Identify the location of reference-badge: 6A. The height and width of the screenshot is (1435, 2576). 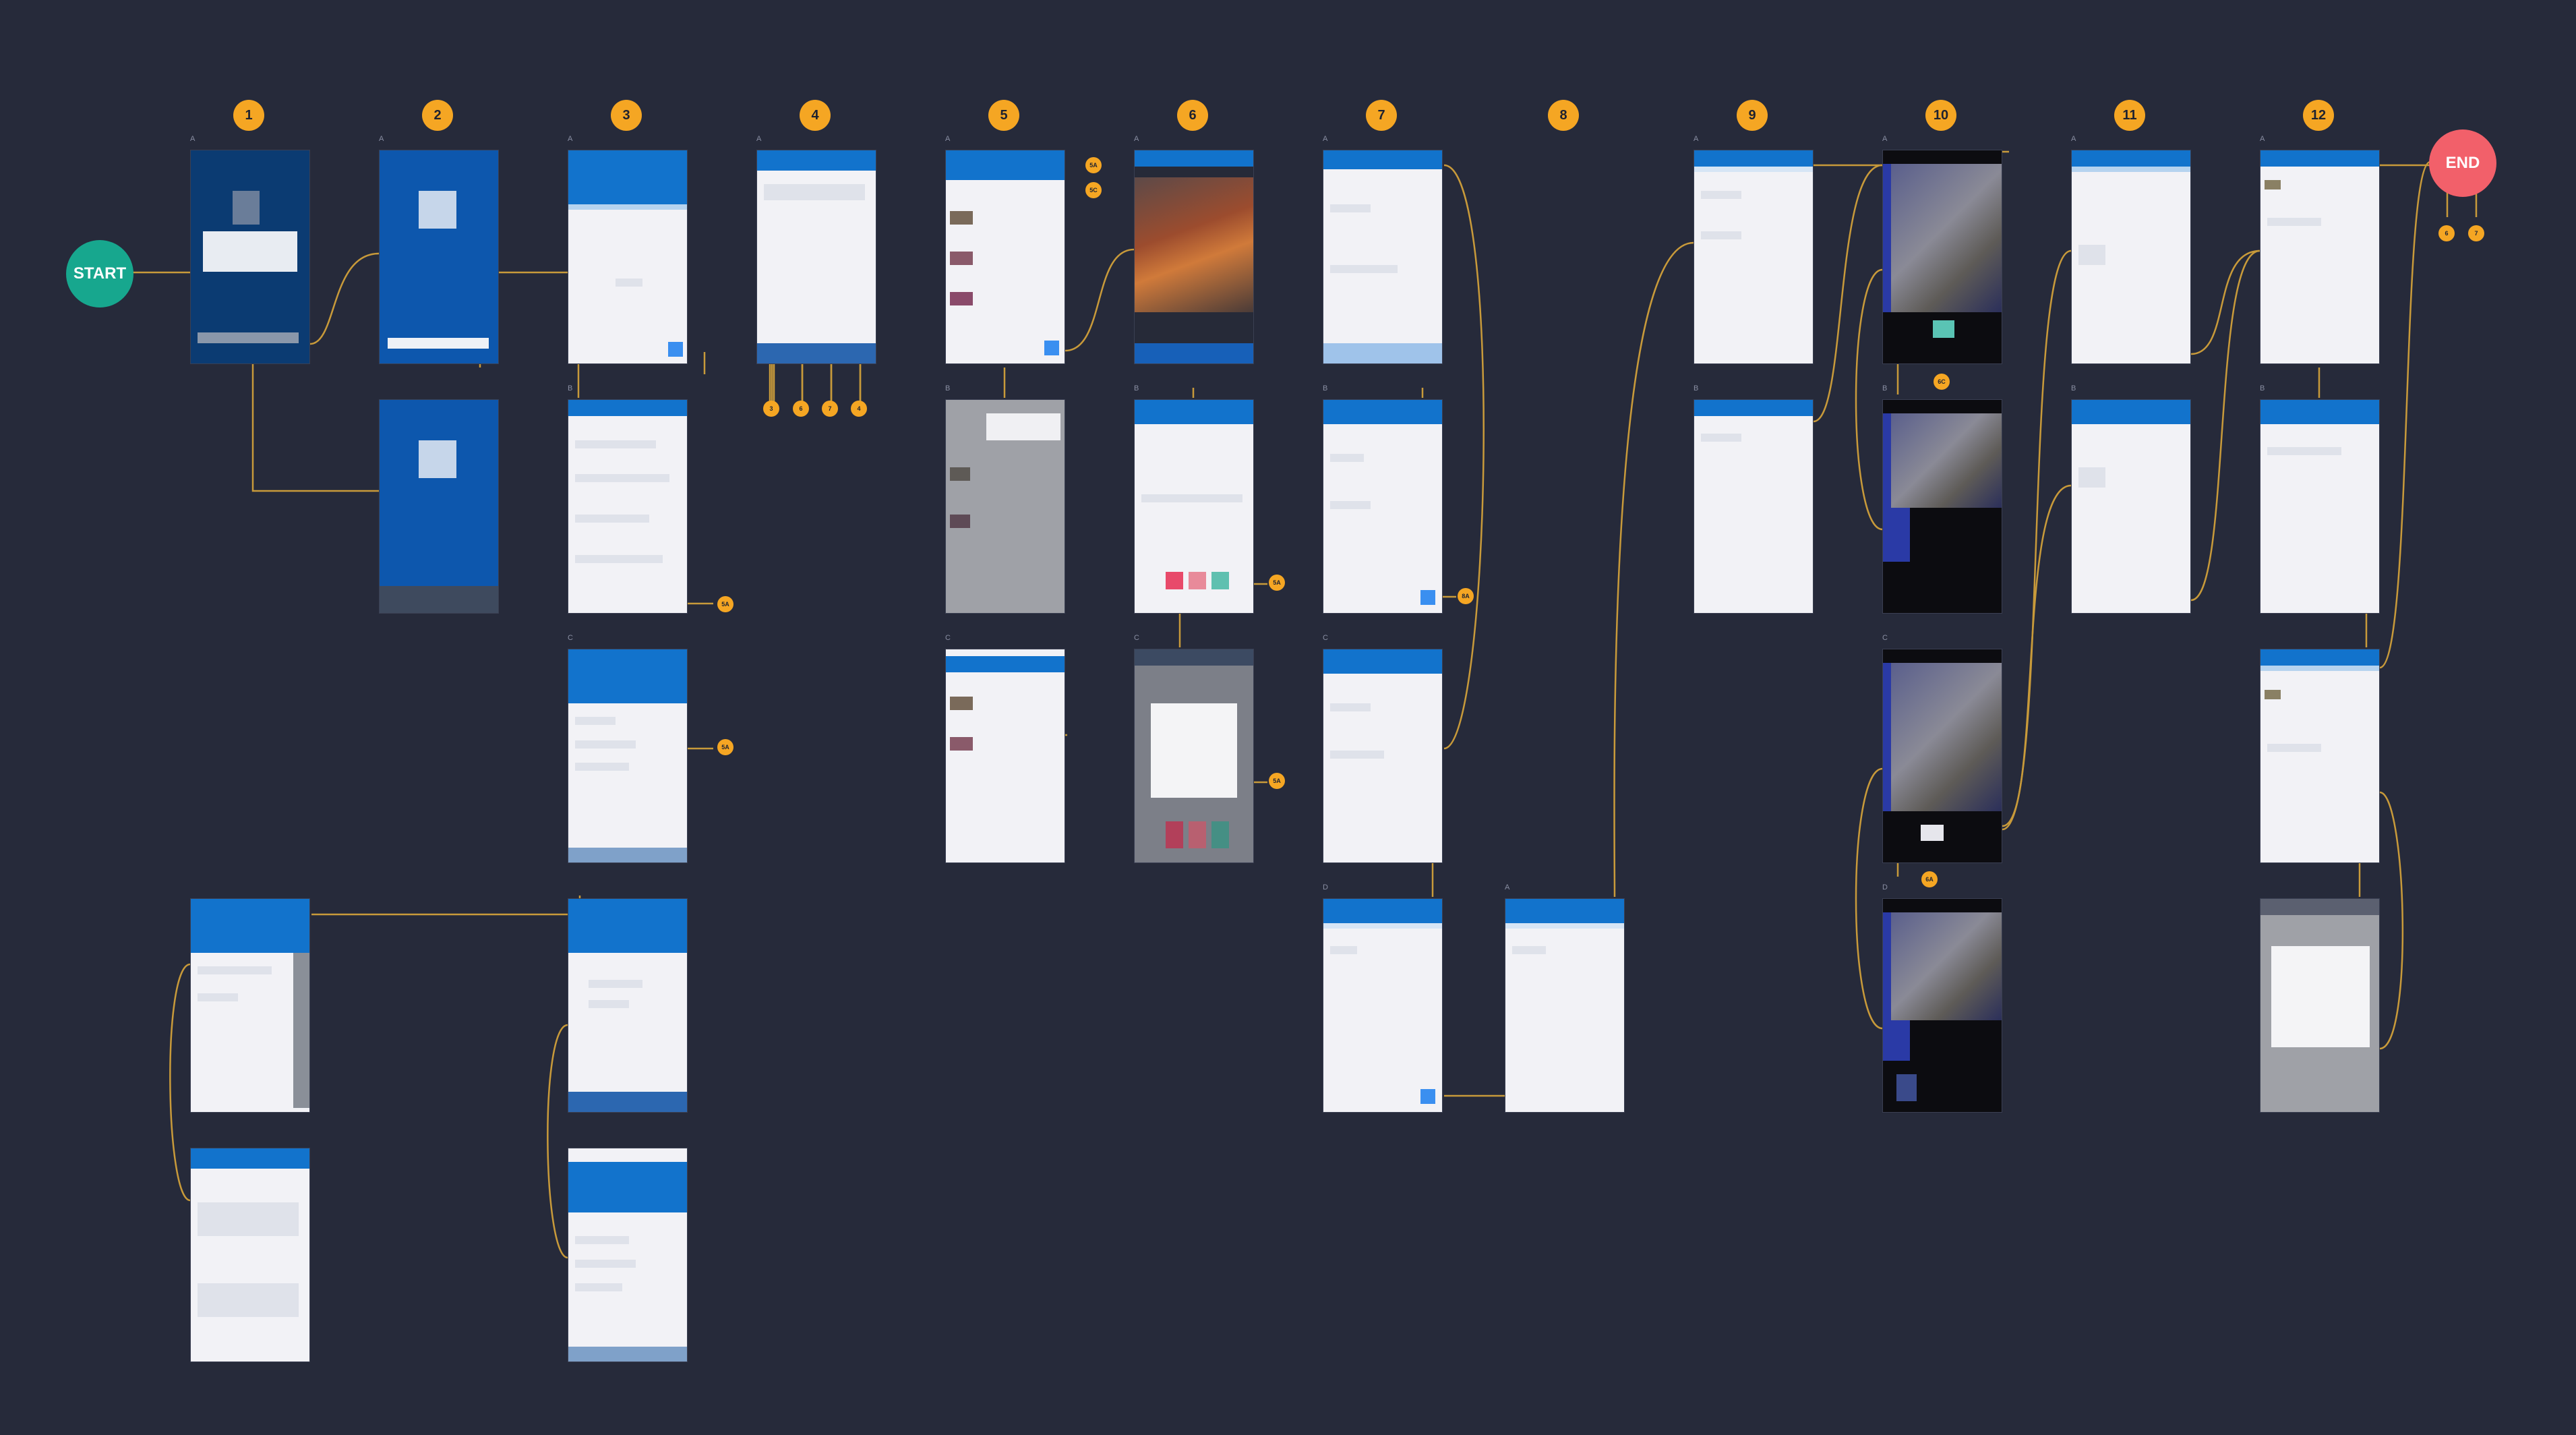
(1929, 879).